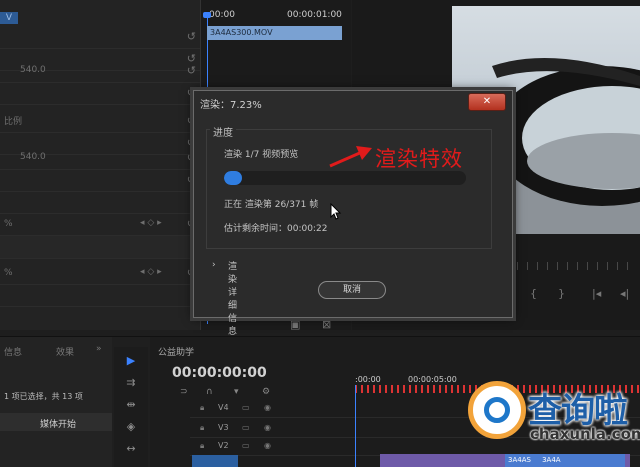 The height and width of the screenshot is (467, 640). Describe the element at coordinates (223, 407) in the screenshot. I see `track-label: V4` at that location.